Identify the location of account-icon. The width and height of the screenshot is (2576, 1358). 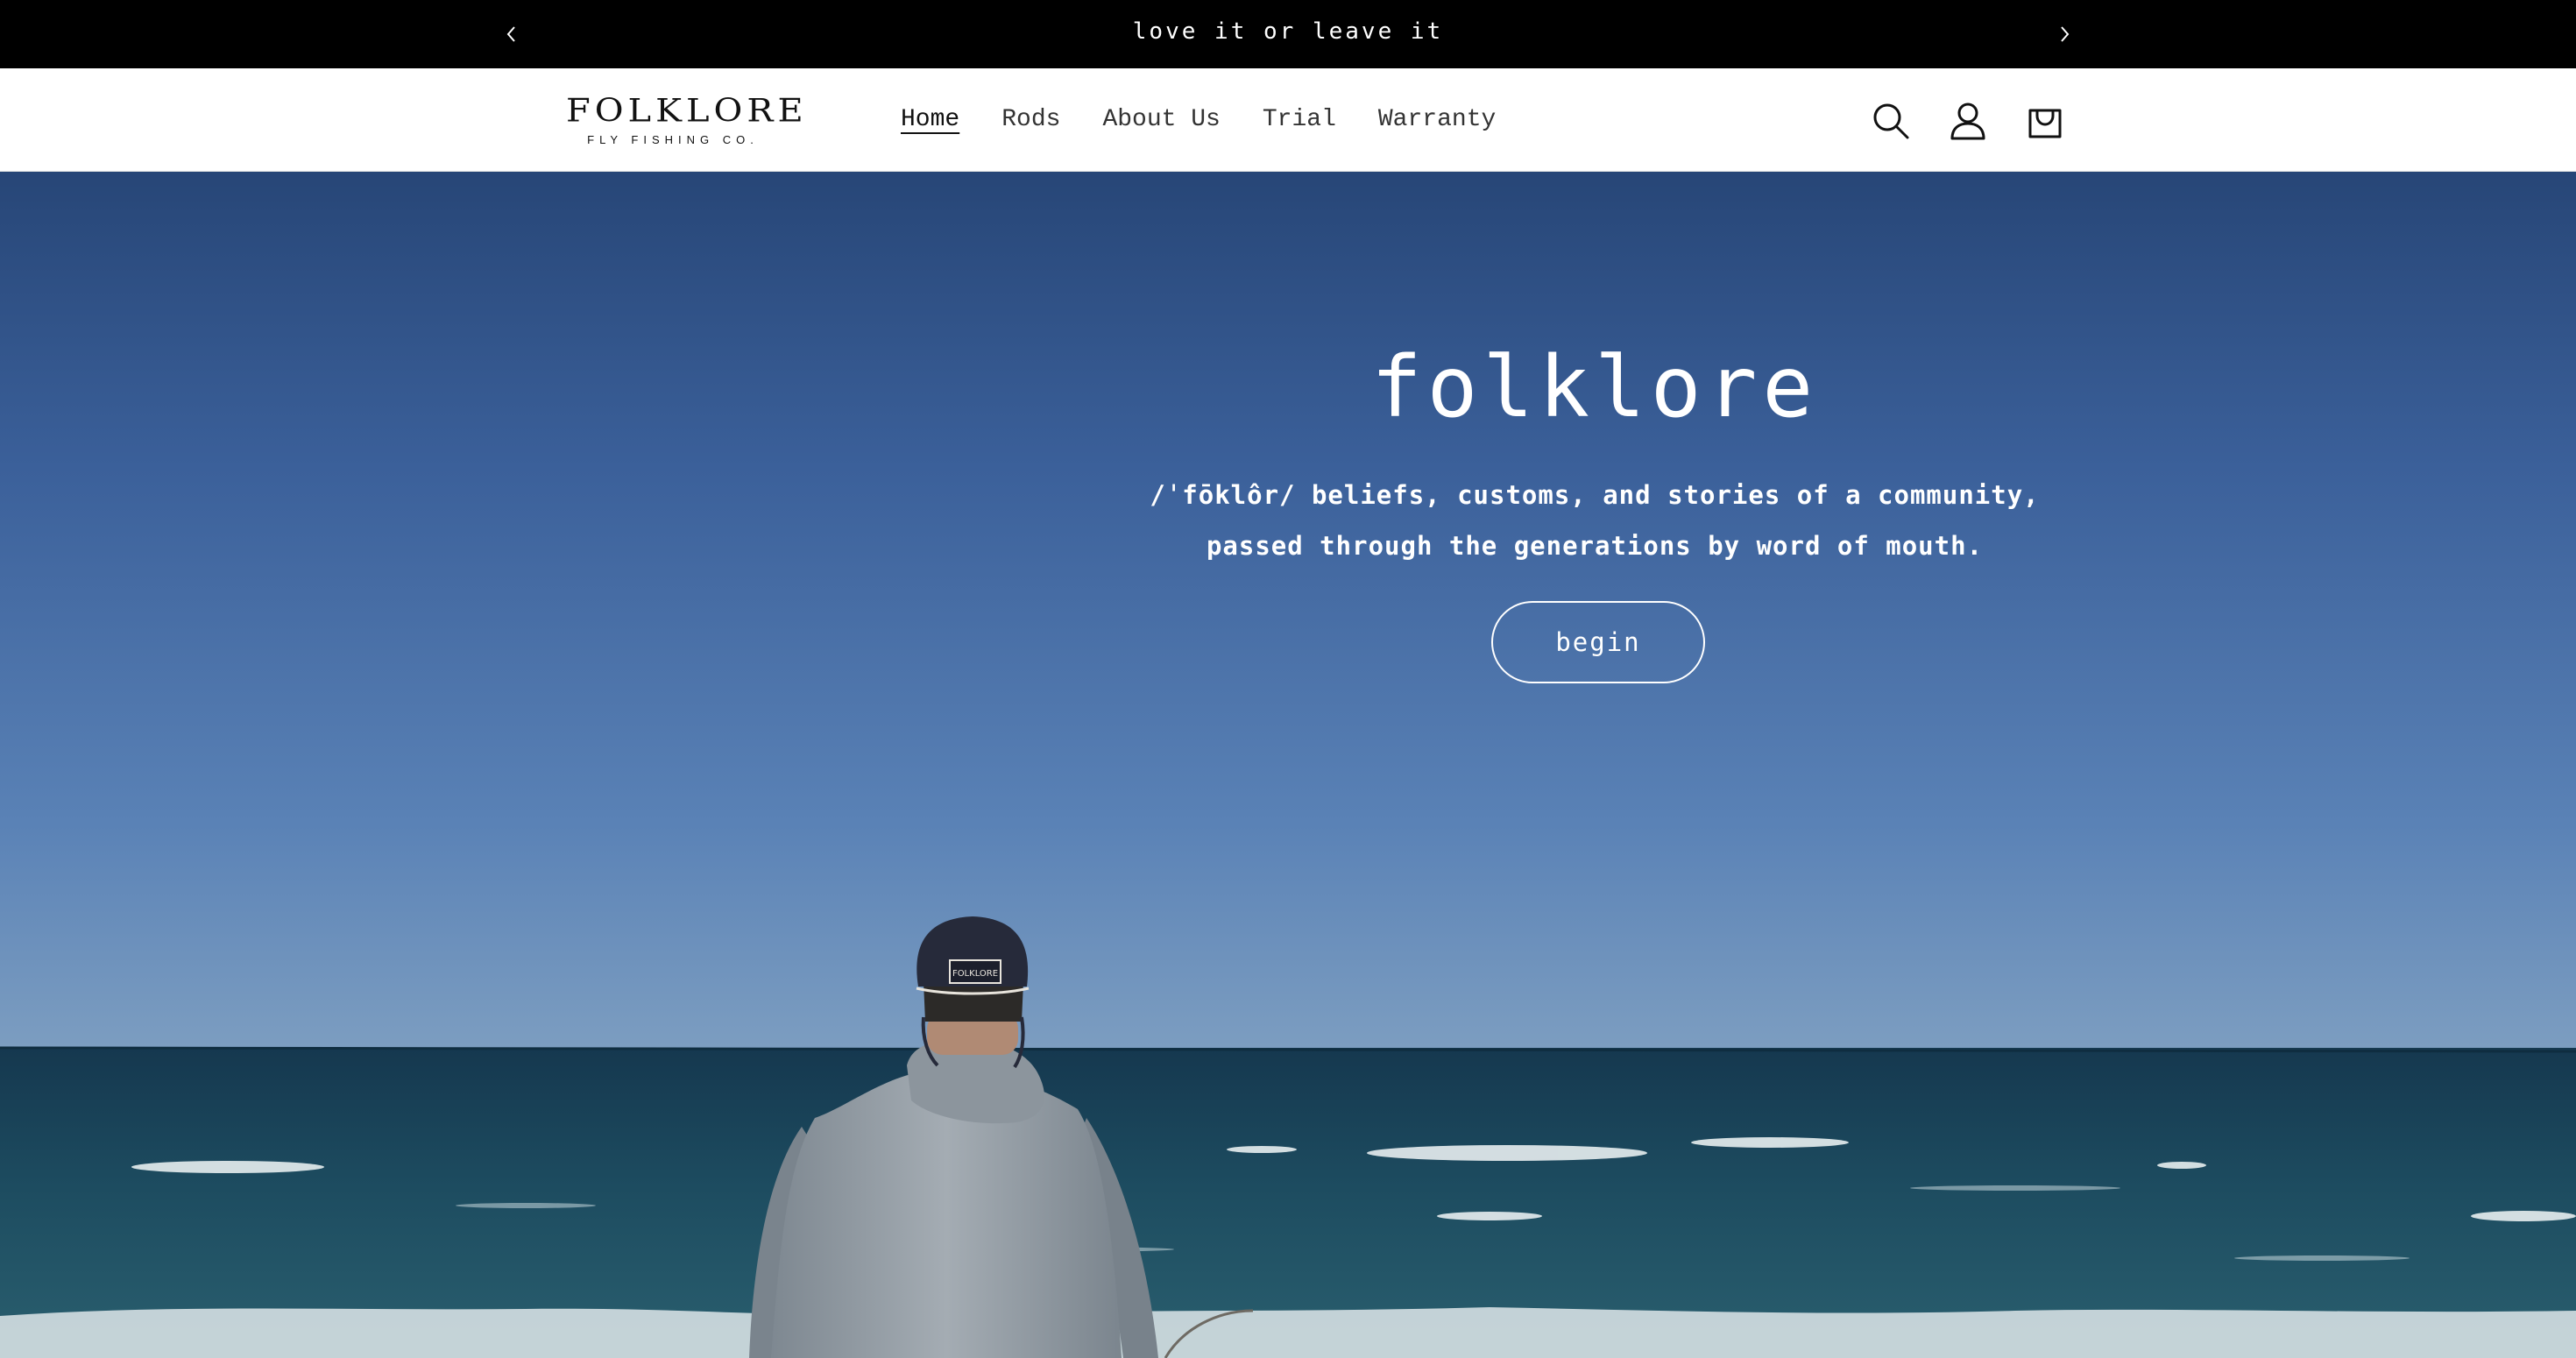
(1967, 121).